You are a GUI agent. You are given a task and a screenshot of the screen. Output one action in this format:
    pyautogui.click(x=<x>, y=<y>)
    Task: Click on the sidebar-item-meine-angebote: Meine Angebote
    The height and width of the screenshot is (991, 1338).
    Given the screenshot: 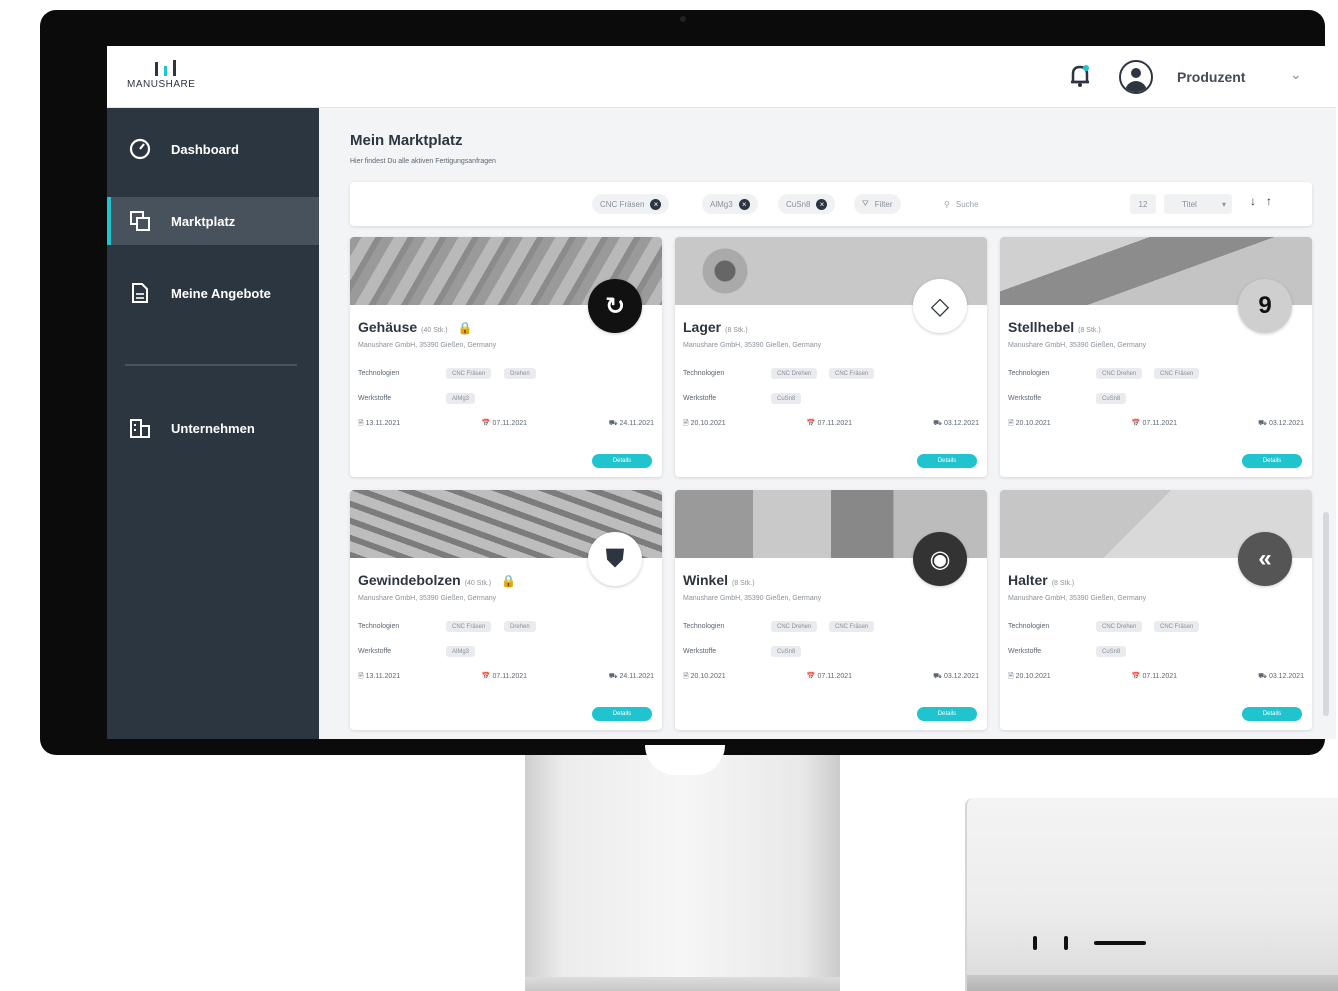 What is the action you would take?
    pyautogui.click(x=213, y=293)
    